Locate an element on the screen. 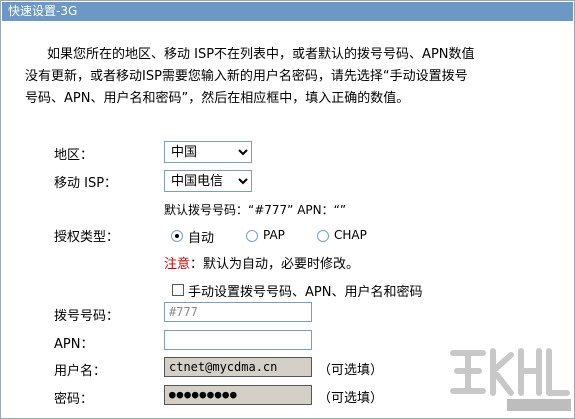 This screenshot has width=575, height=419. dial-number-placeholder: #777 is located at coordinates (183, 312).